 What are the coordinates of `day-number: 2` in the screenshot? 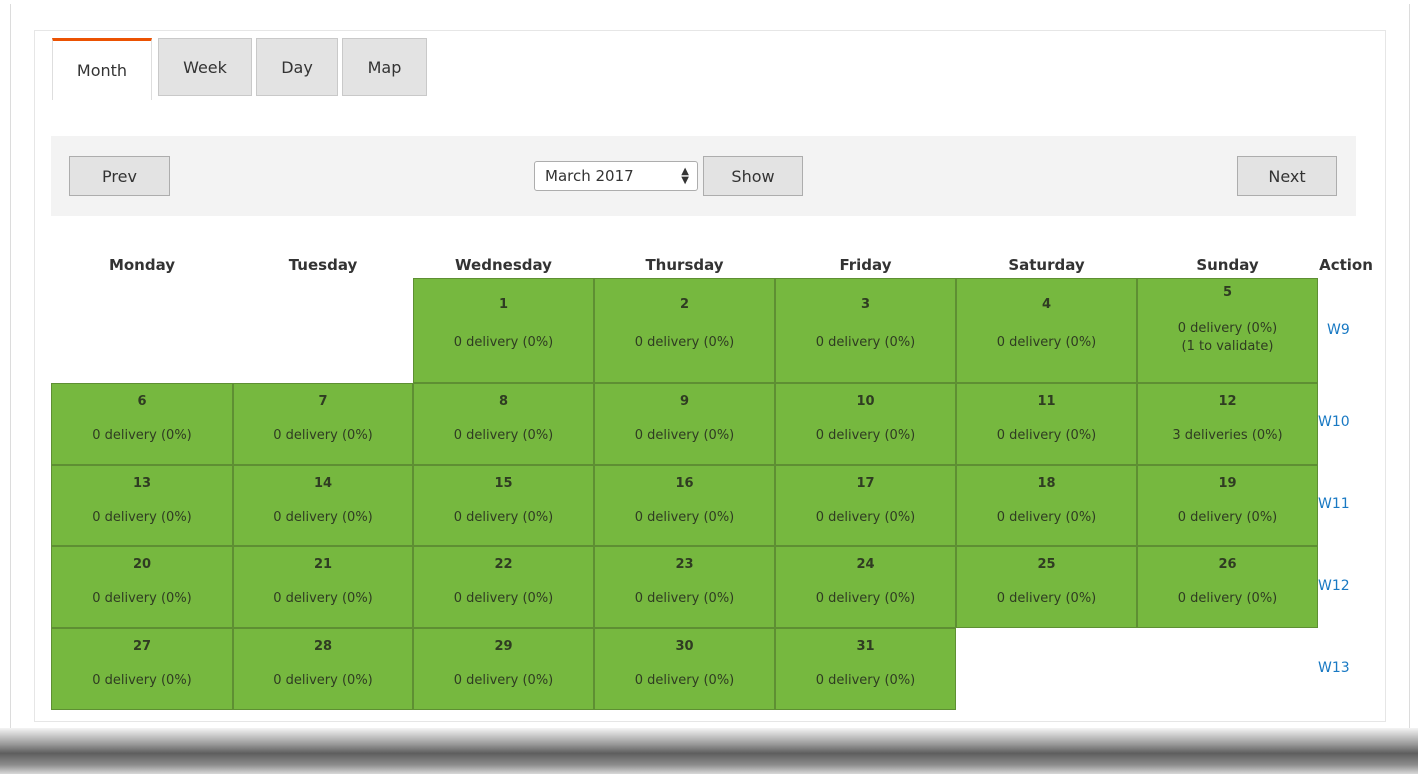 It's located at (684, 304).